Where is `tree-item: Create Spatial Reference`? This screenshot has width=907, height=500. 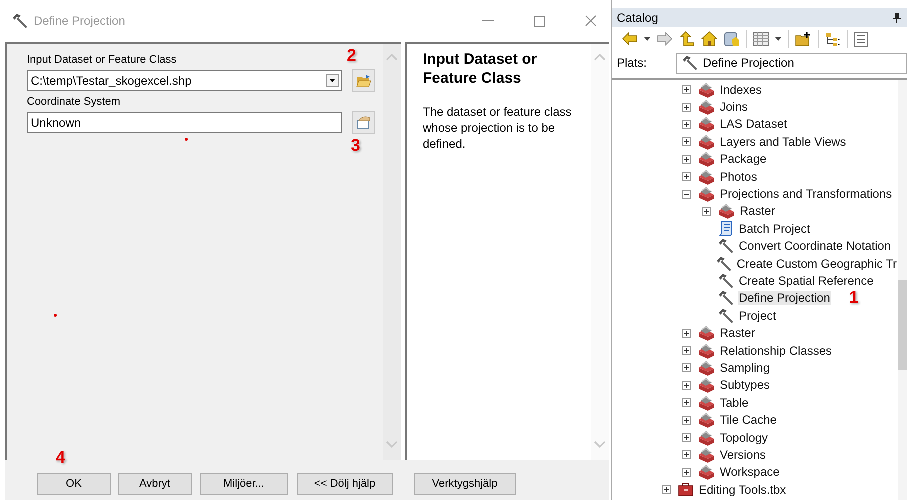
tree-item: Create Spatial Reference is located at coordinates (806, 281).